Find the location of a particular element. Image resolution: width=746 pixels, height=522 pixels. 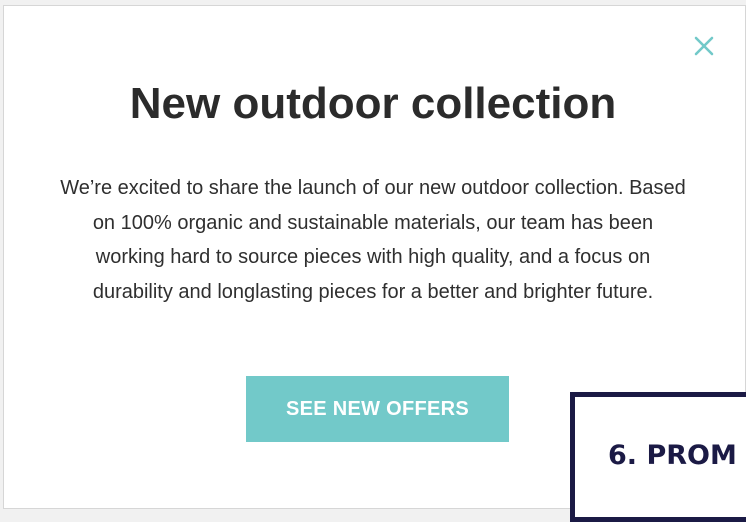

close-icon is located at coordinates (704, 46).